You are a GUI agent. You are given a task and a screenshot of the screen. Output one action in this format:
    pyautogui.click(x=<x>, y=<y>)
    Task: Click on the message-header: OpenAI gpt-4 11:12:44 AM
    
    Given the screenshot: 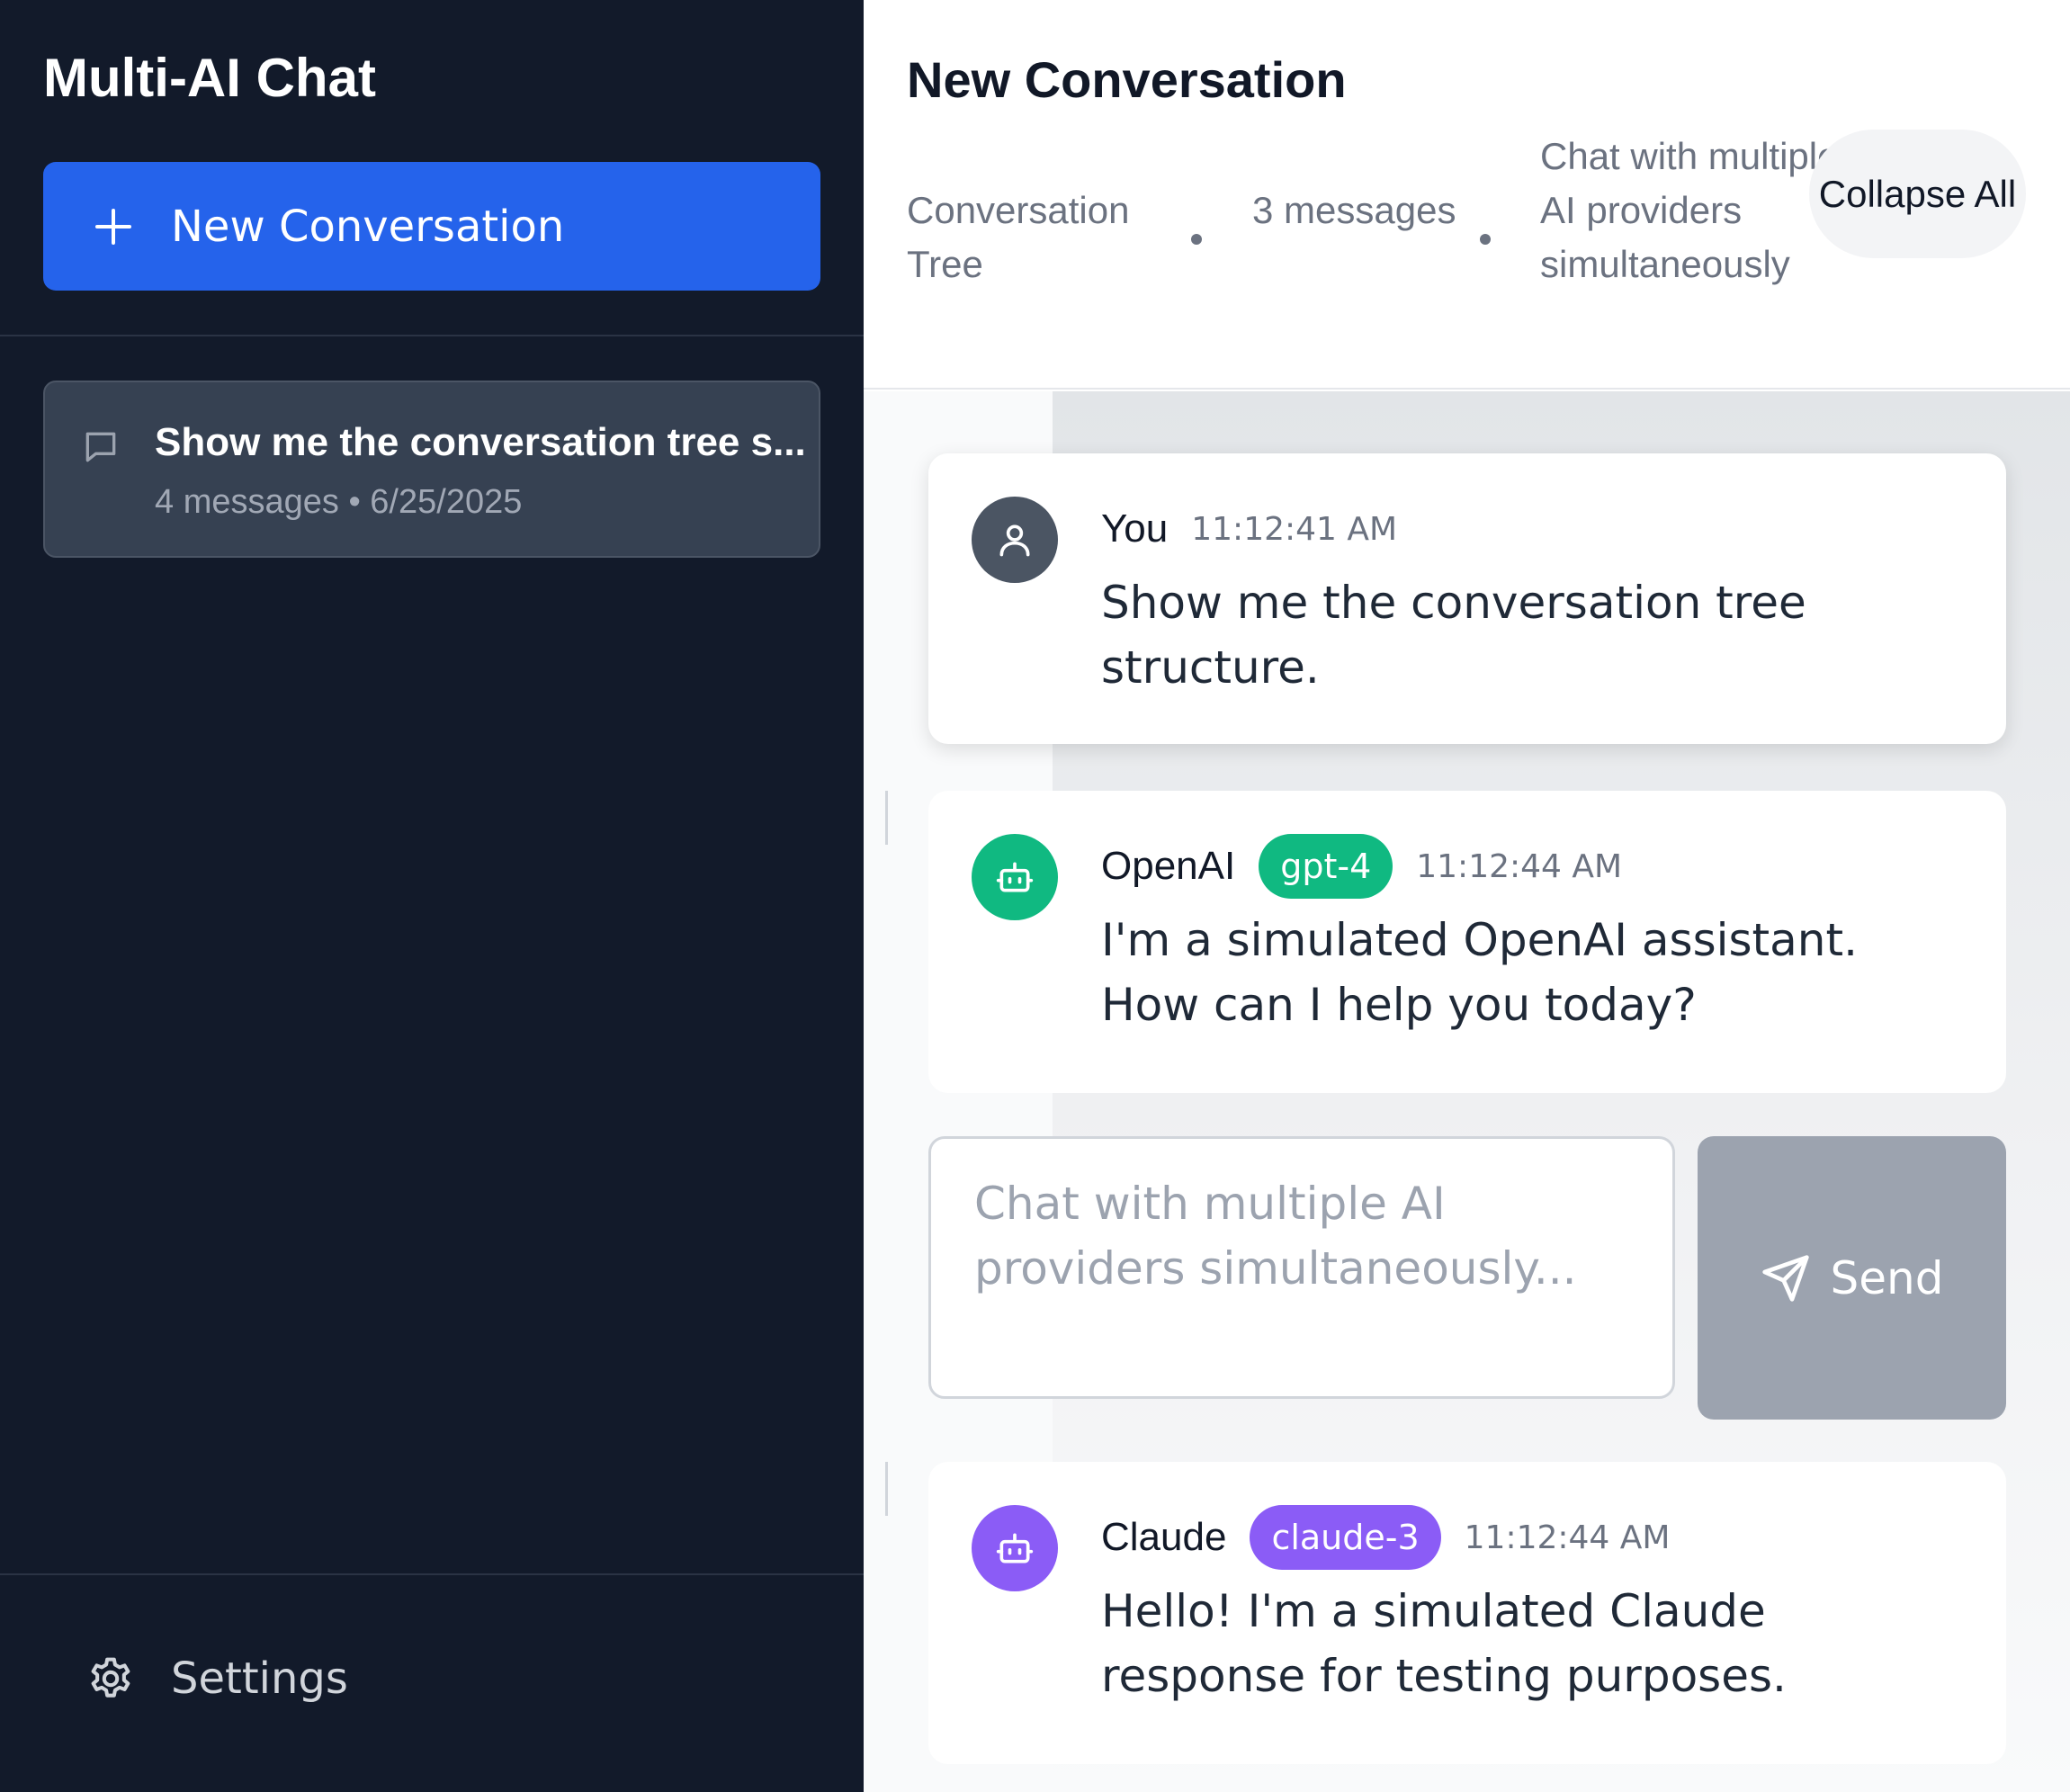 What is the action you would take?
    pyautogui.click(x=1362, y=866)
    